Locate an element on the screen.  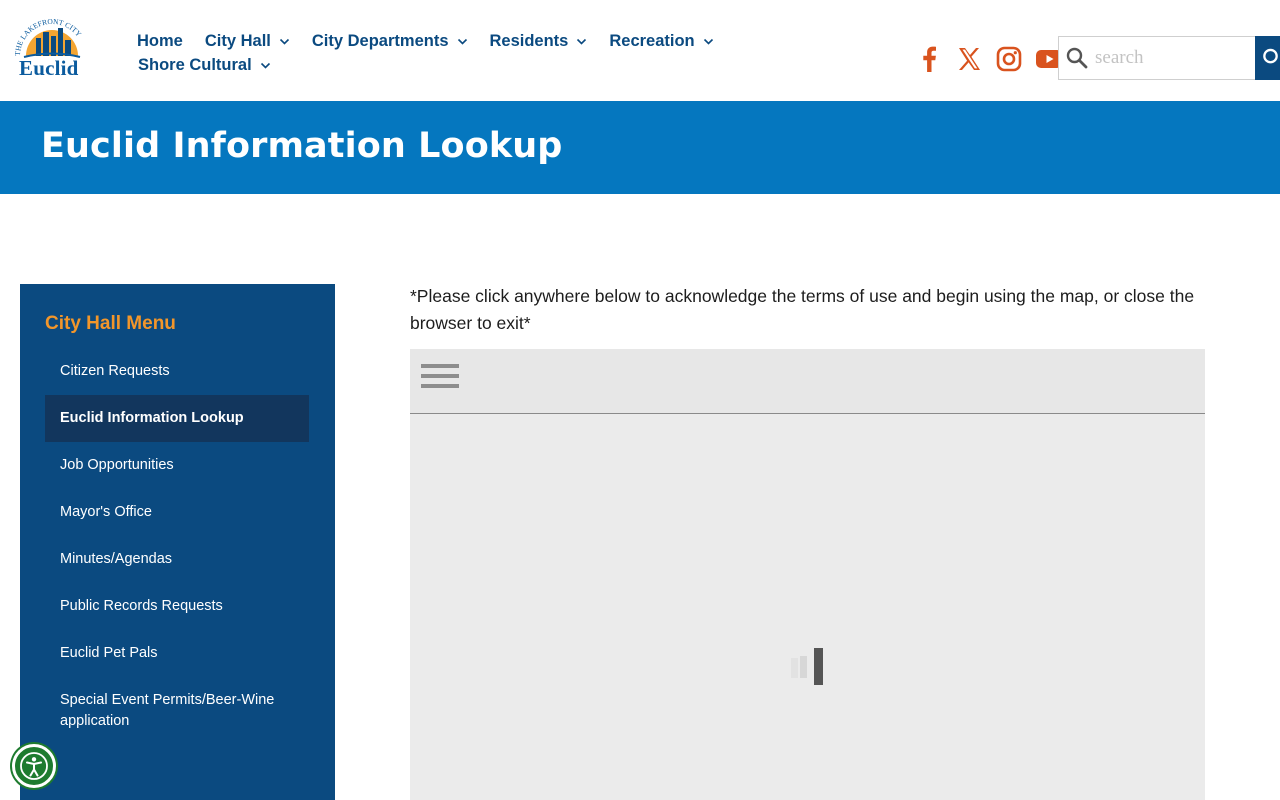
instagram-icon is located at coordinates (1009, 59).